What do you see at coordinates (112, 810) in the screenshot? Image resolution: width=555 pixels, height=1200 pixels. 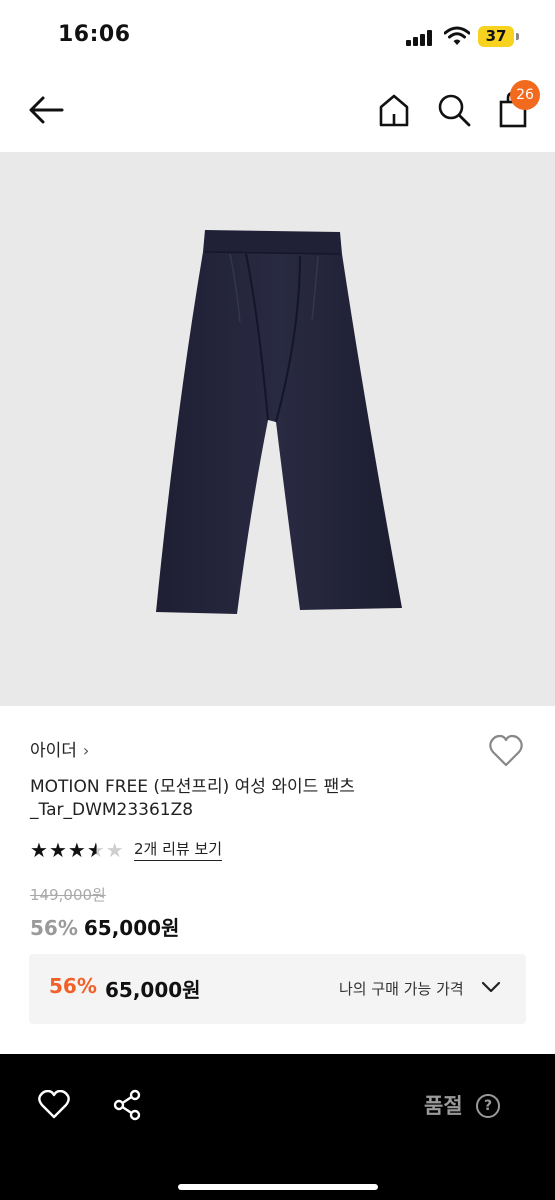 I see `product-title-line2: _Tar_DWM23361Z8` at bounding box center [112, 810].